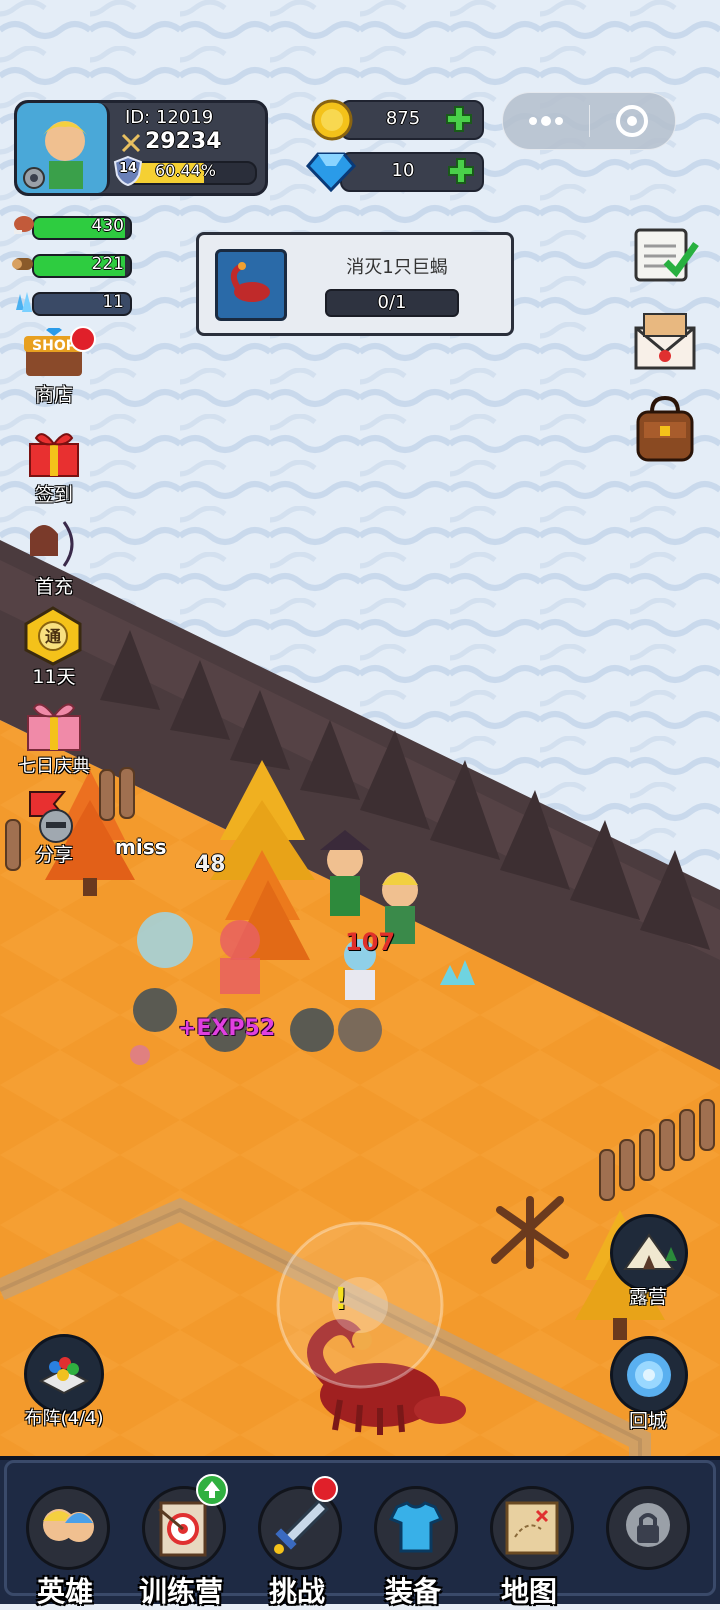  I want to click on quest-marker: !, so click(341, 1299).